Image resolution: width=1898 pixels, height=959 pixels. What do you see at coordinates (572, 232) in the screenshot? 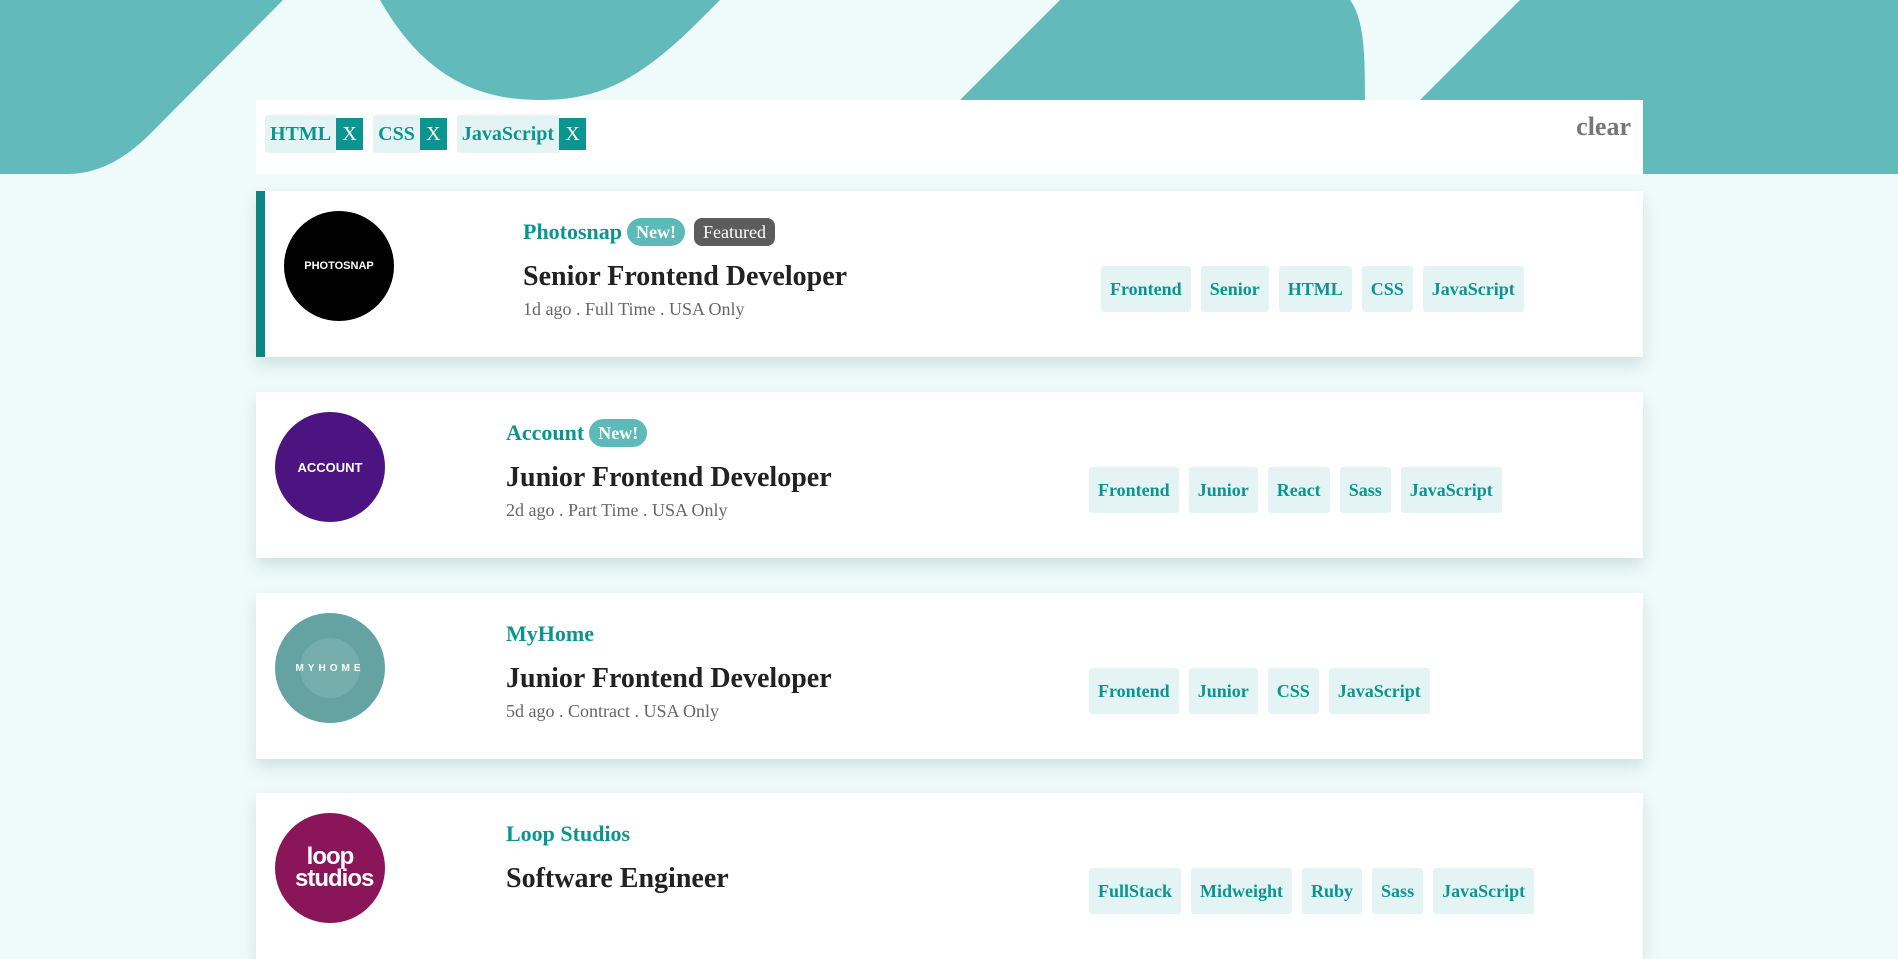
I see `company-name: Photosnap` at bounding box center [572, 232].